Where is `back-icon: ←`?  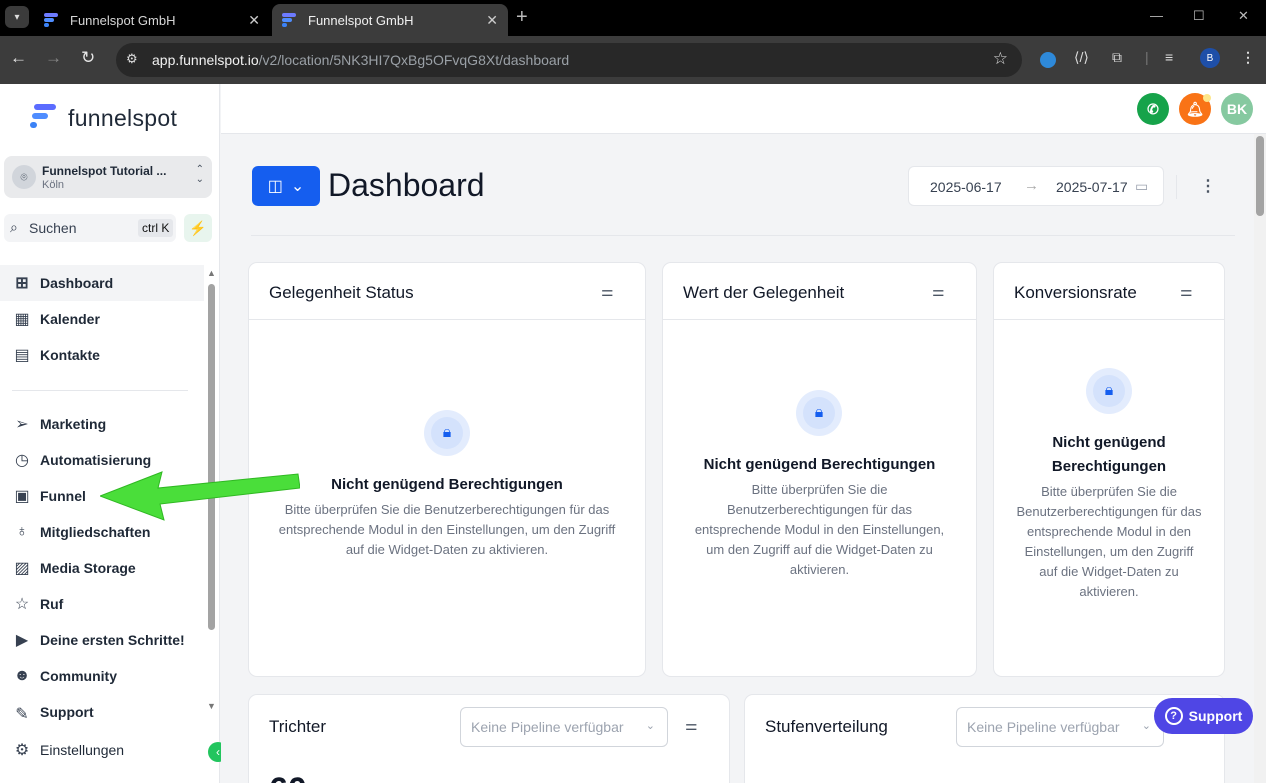
back-icon: ← is located at coordinates (18, 58).